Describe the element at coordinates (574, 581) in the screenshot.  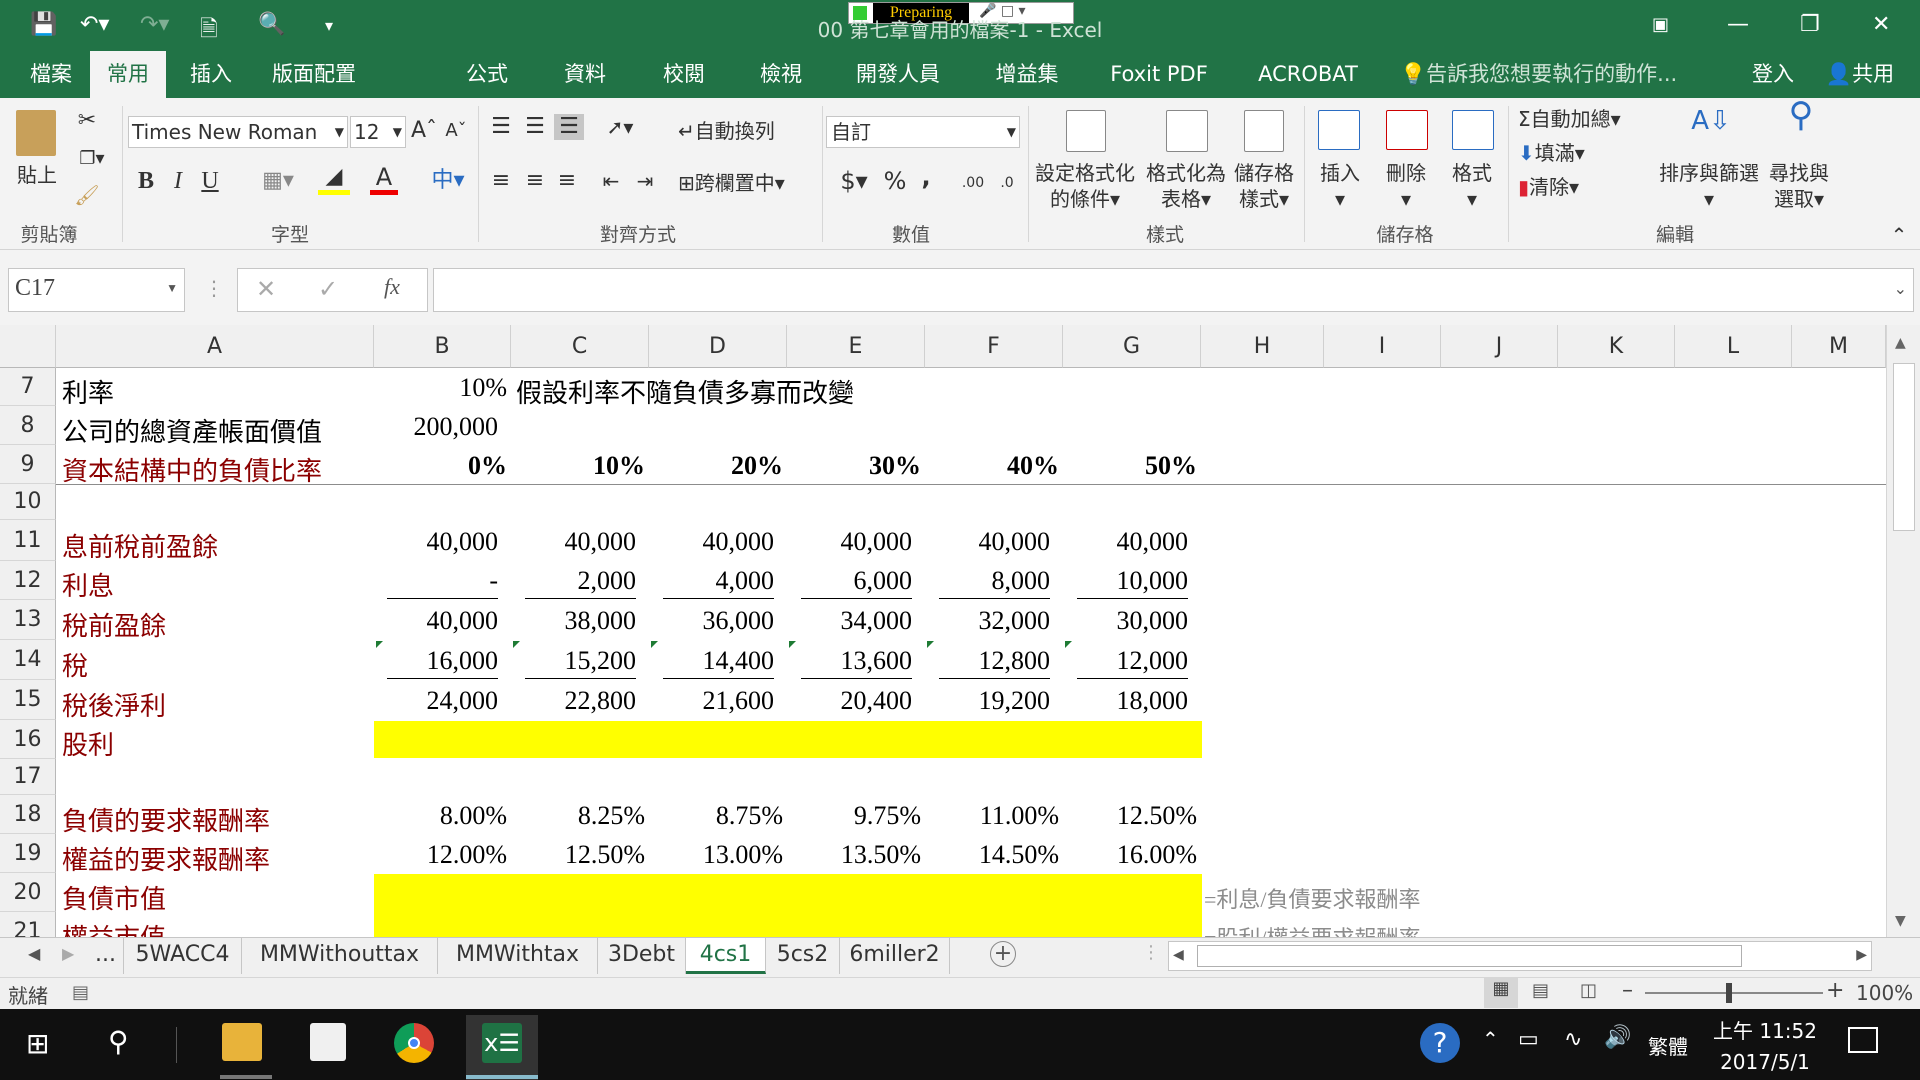
I see `cell-c12: 2,000` at that location.